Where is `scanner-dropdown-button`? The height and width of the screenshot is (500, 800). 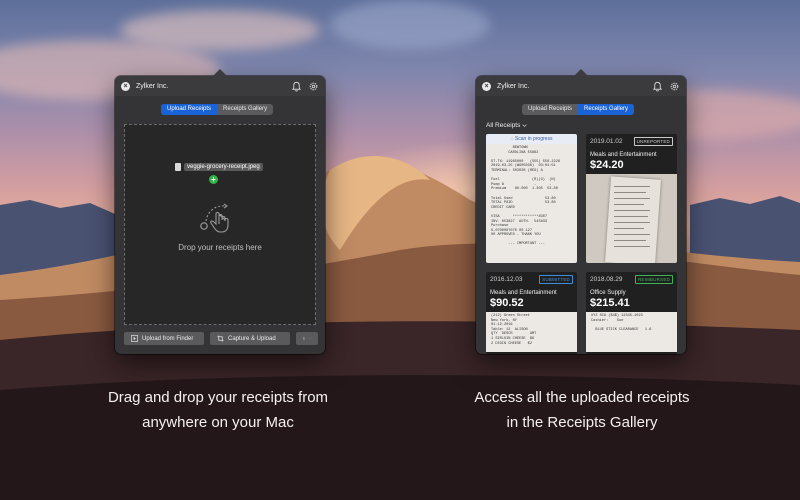 scanner-dropdown-button is located at coordinates (307, 338).